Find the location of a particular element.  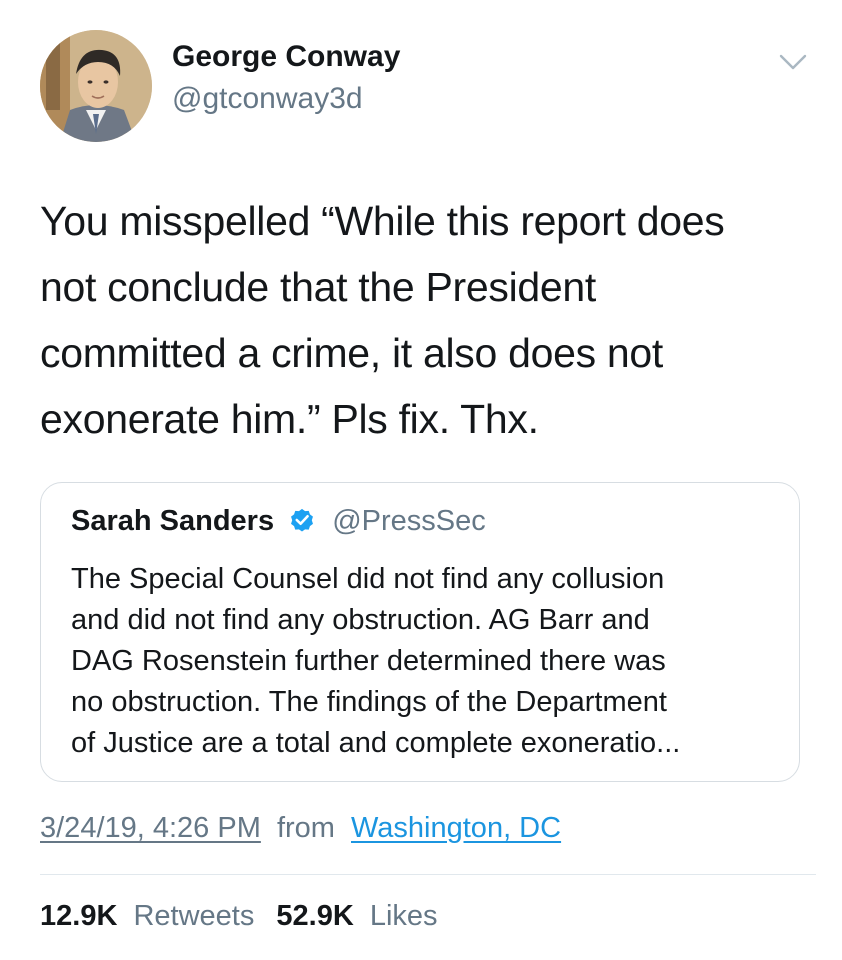

tweet-text-line: You misspelled “While this report does is located at coordinates (382, 221).